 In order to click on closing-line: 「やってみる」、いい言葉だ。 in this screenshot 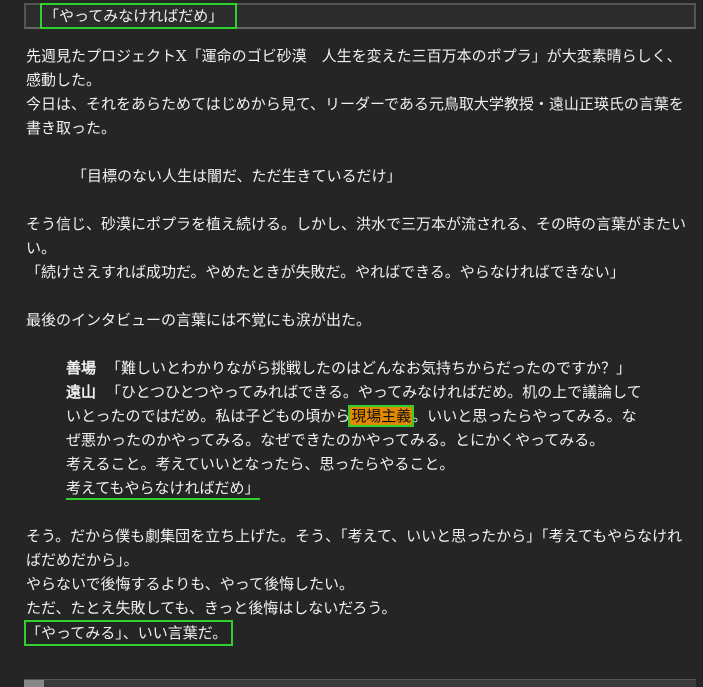, I will do `click(359, 633)`.